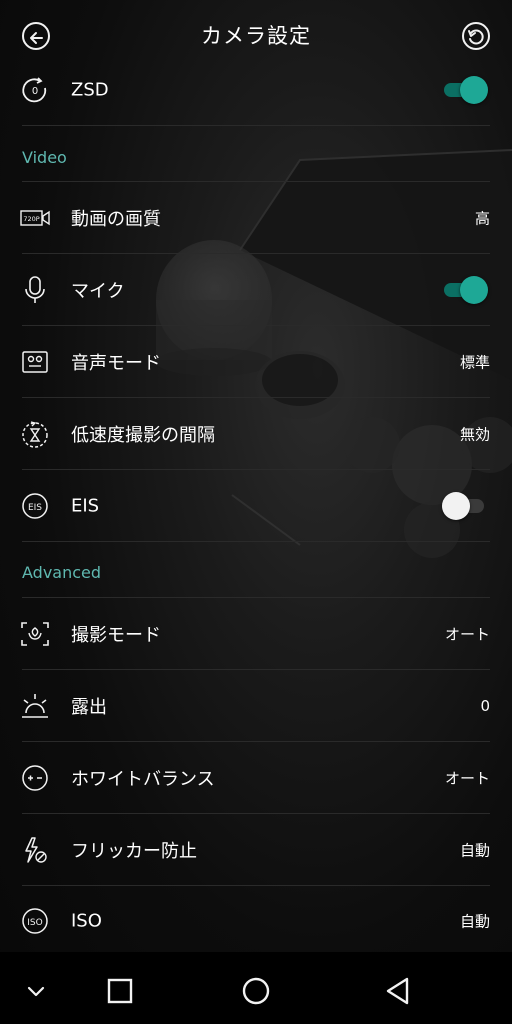 Image resolution: width=512 pixels, height=1024 pixels. What do you see at coordinates (89, 707) in the screenshot?
I see `setting-label: 露出` at bounding box center [89, 707].